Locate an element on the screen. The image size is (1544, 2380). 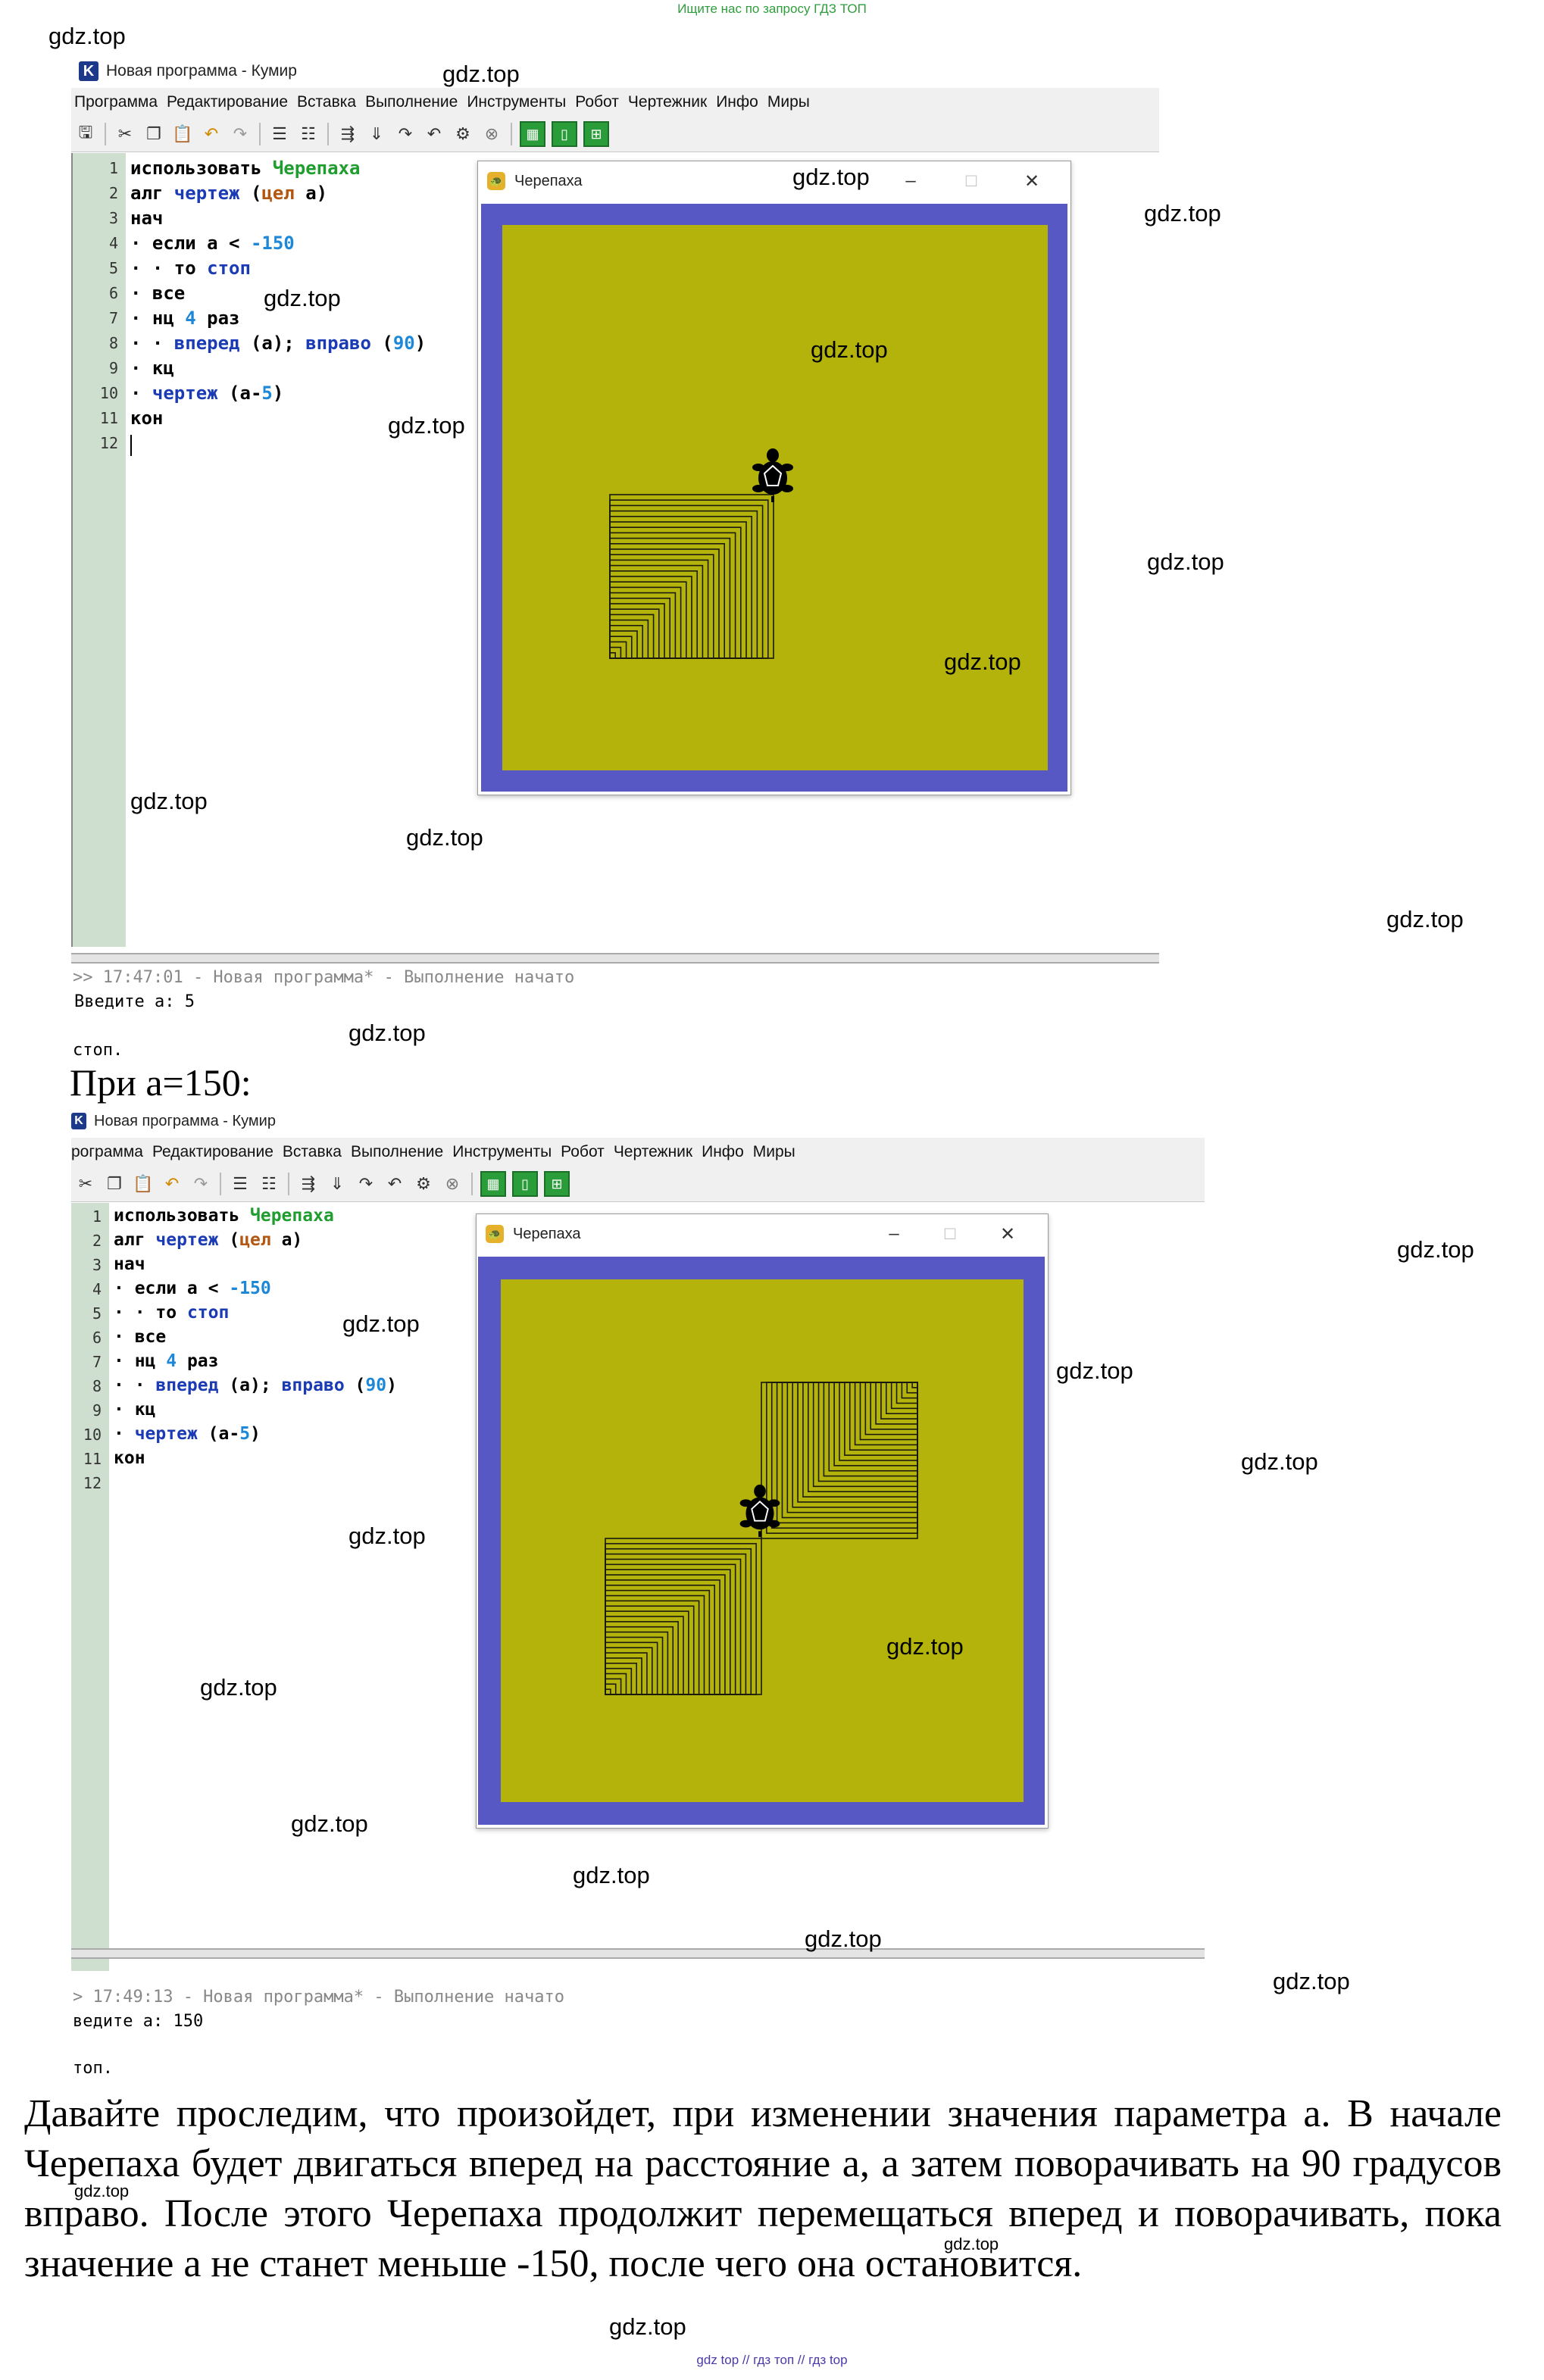
turtle-window-1: 🐢 Черепаха – □ ✕ is located at coordinates (774, 478).